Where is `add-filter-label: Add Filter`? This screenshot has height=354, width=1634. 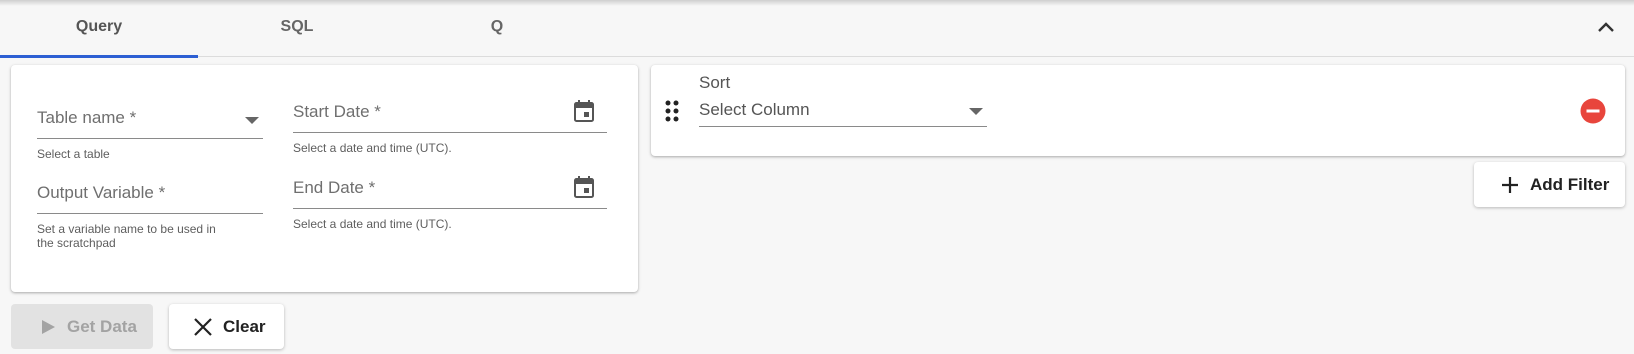 add-filter-label: Add Filter is located at coordinates (1570, 184).